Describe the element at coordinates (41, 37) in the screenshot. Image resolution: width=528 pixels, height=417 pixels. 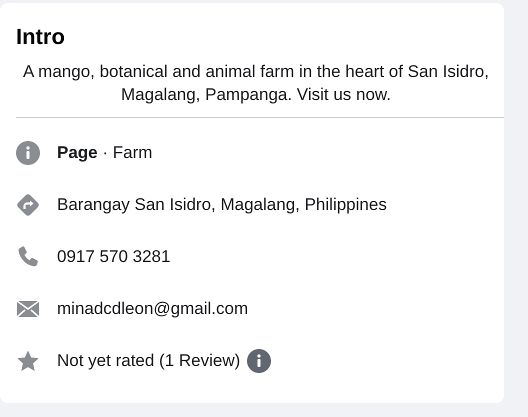
I see `card-title: Intro` at that location.